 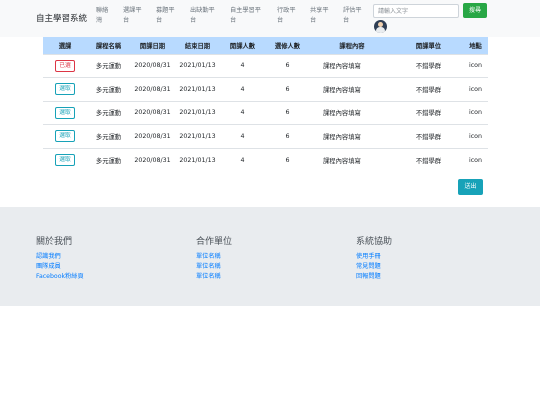 I want to click on table-header-row: 選課 課程名稱 開課日期 結束日期 開課人數 選修人數 課程內容 開課單位 地點, so click(x=265, y=45).